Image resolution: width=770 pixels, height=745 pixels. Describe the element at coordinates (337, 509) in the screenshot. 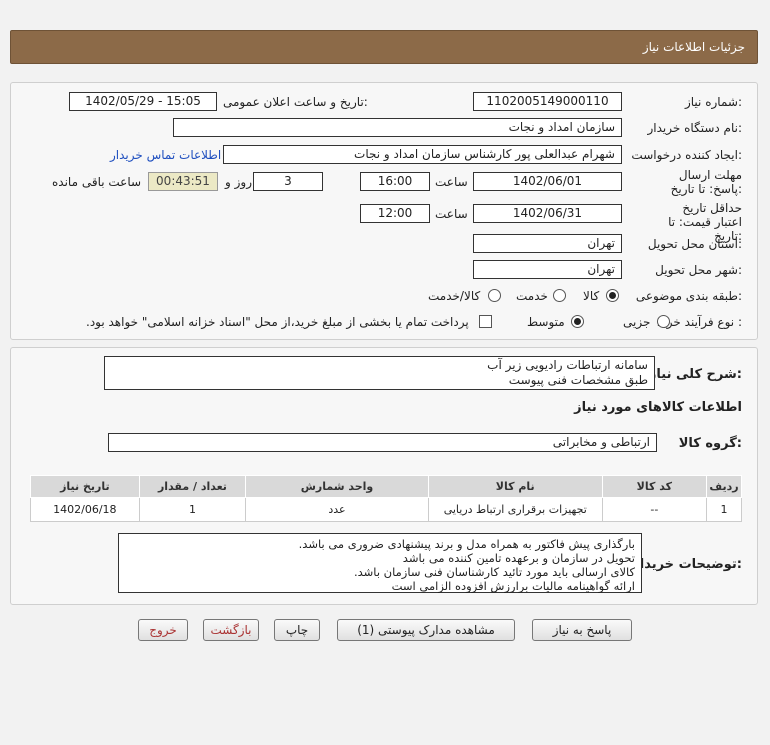

I see `cell-unit: عدد` at that location.